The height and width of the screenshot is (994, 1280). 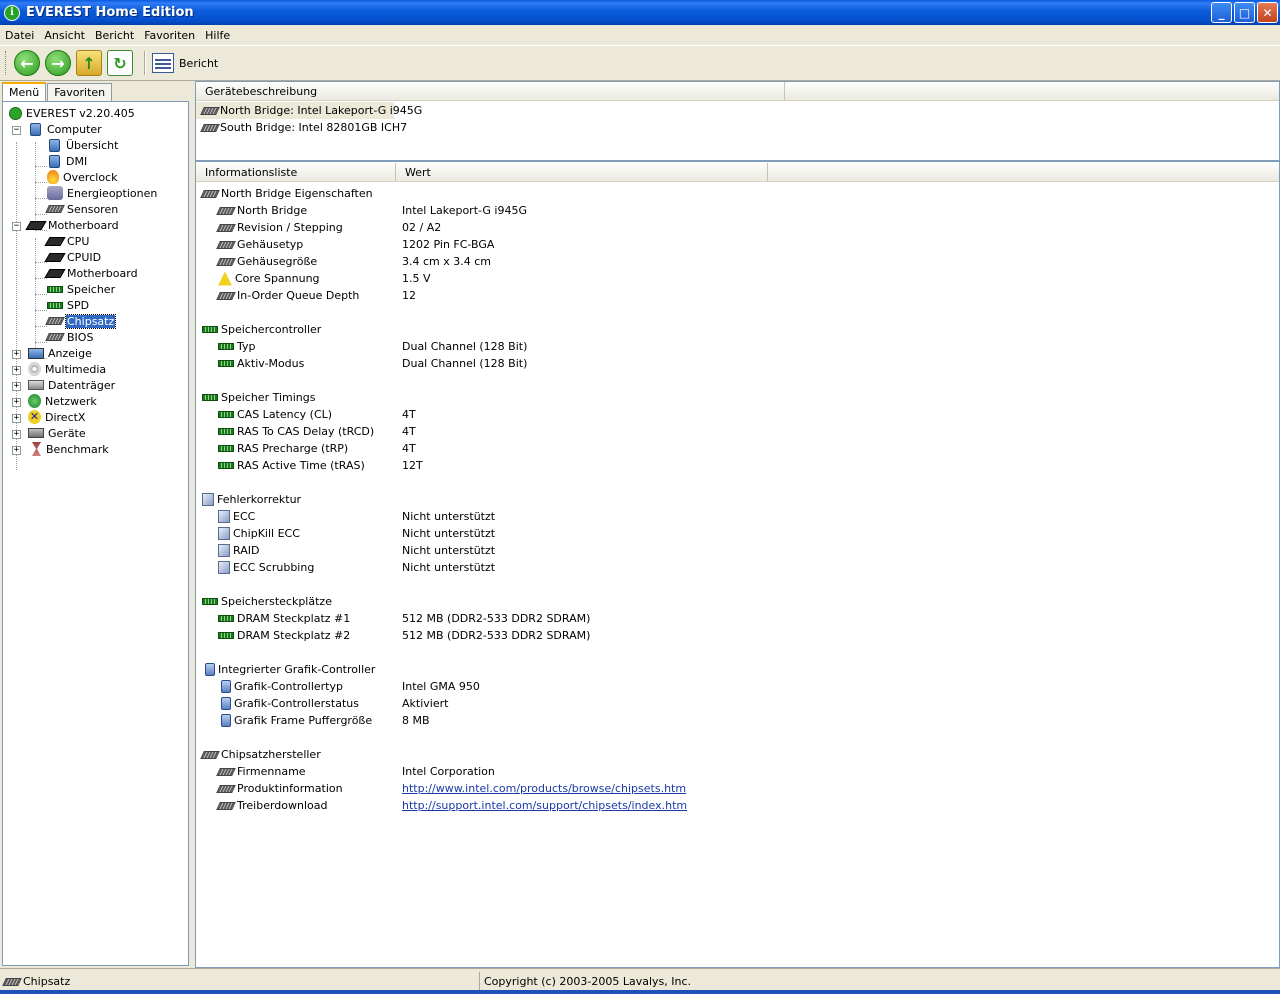 I want to click on pane-divider, so click(x=737, y=161).